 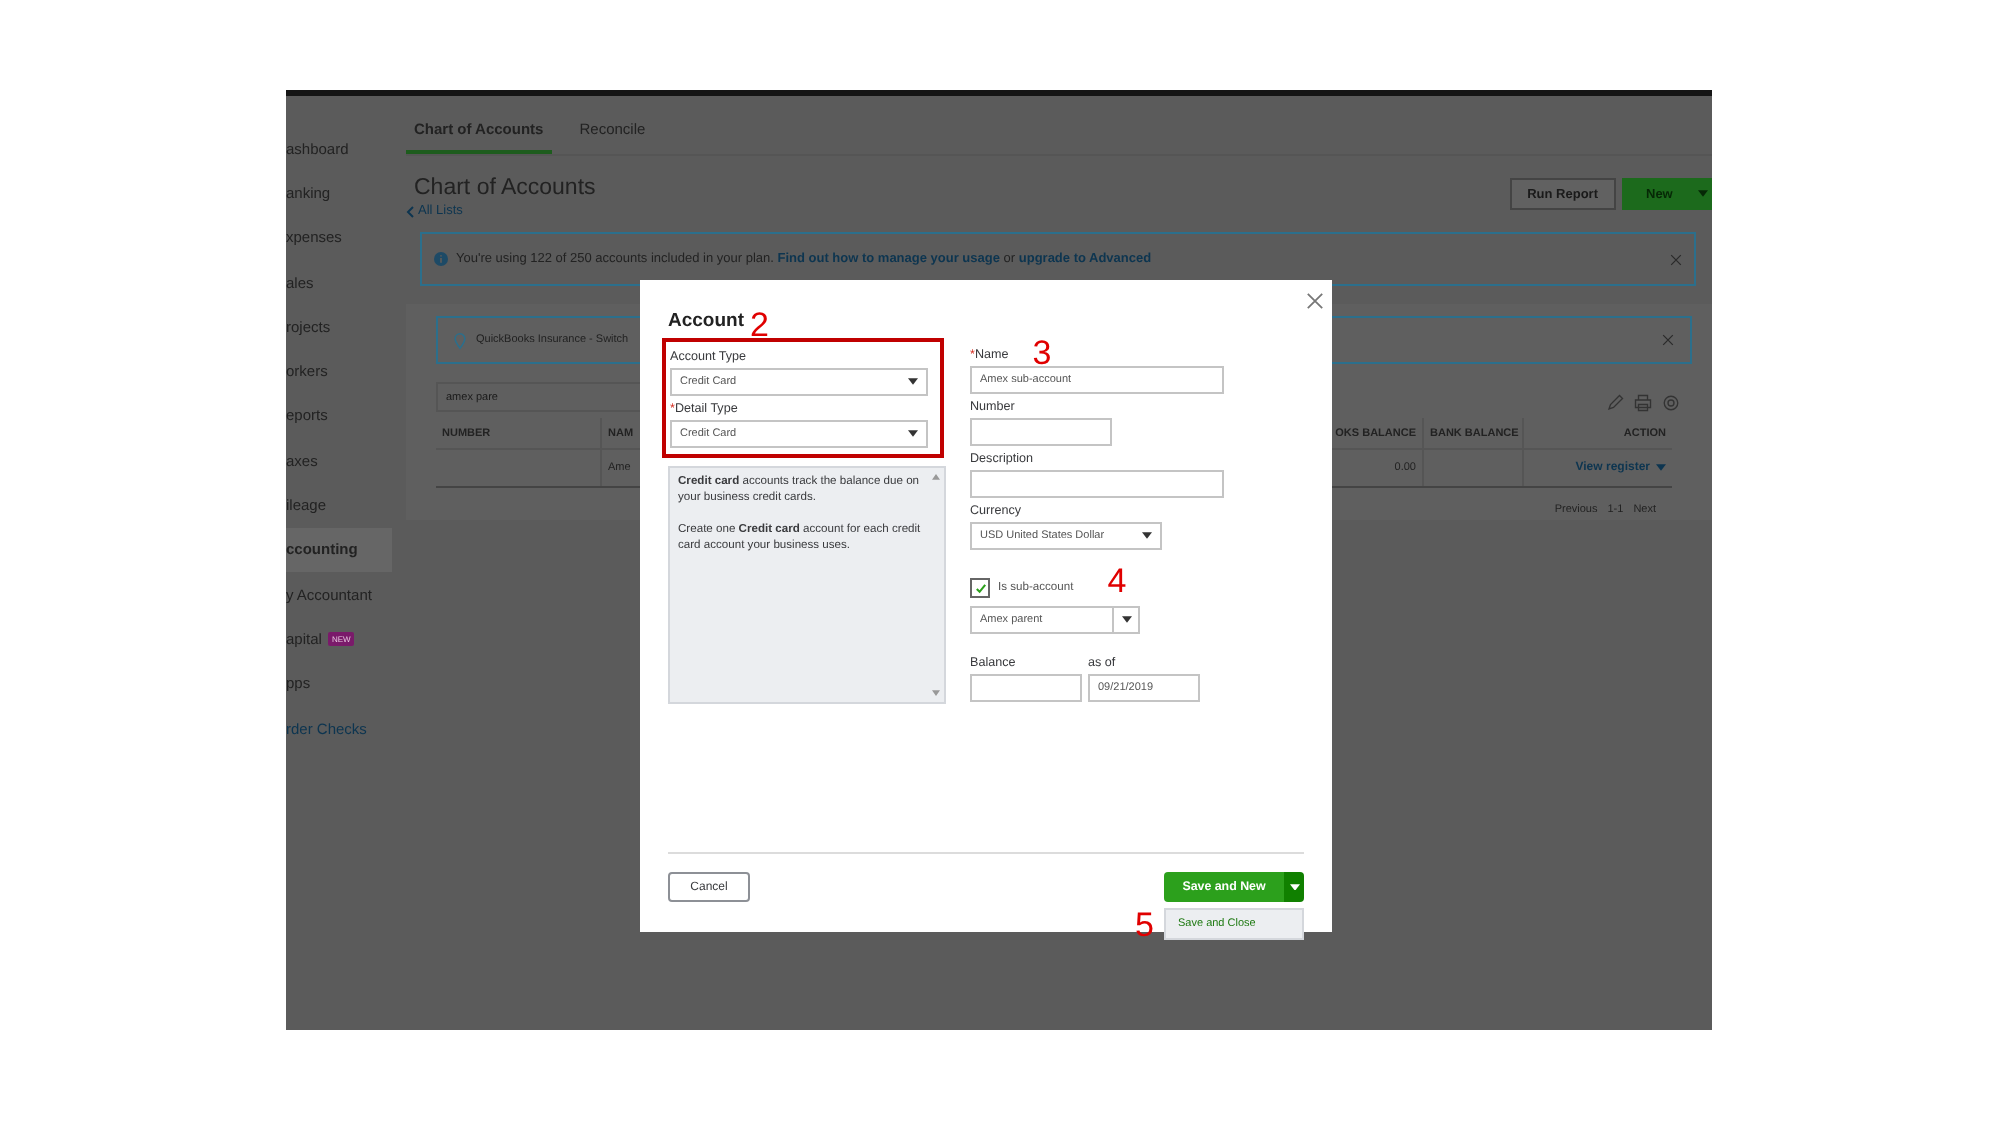 What do you see at coordinates (441, 259) in the screenshot?
I see `info-icon` at bounding box center [441, 259].